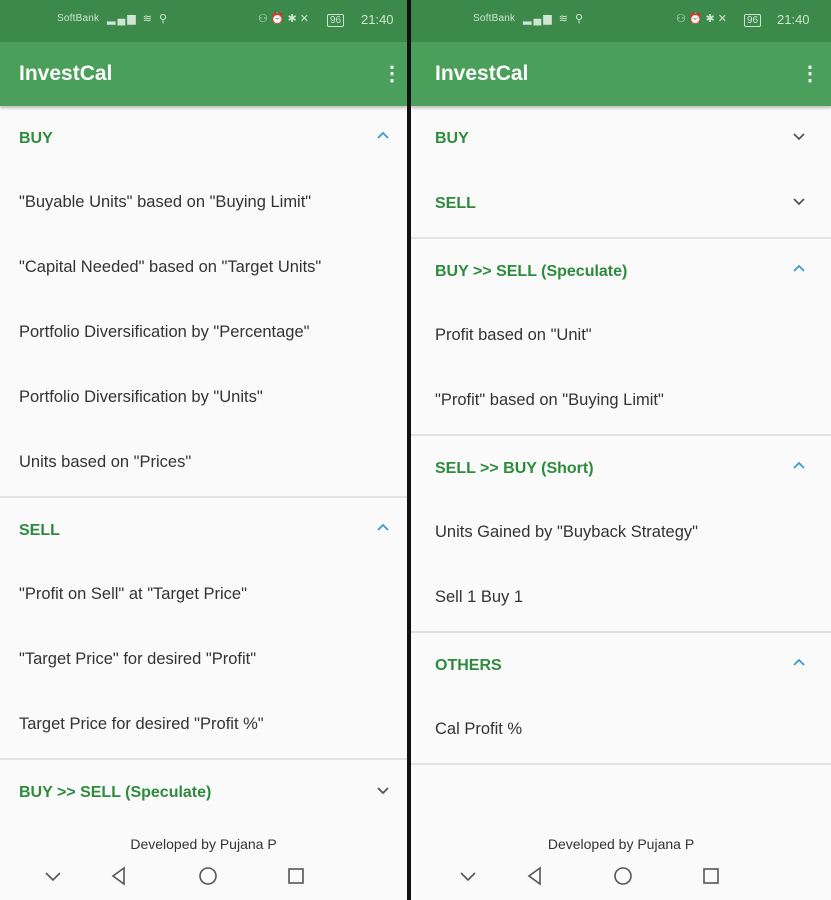  I want to click on section-header-others: OTHERS, so click(621, 665).